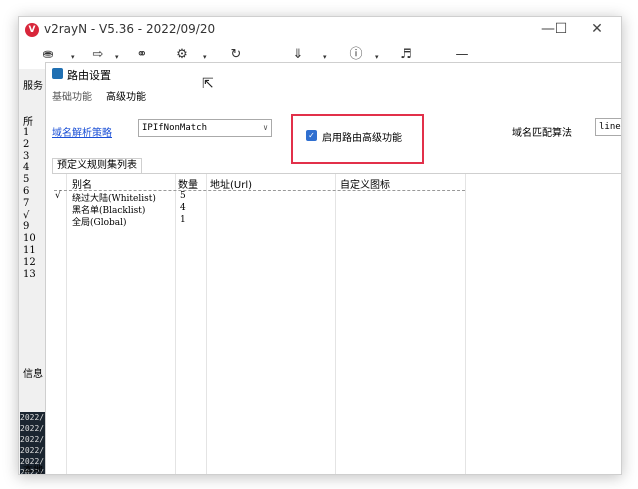 The image size is (638, 489). Describe the element at coordinates (183, 220) in the screenshot. I see `table-cell-count: 1` at that location.